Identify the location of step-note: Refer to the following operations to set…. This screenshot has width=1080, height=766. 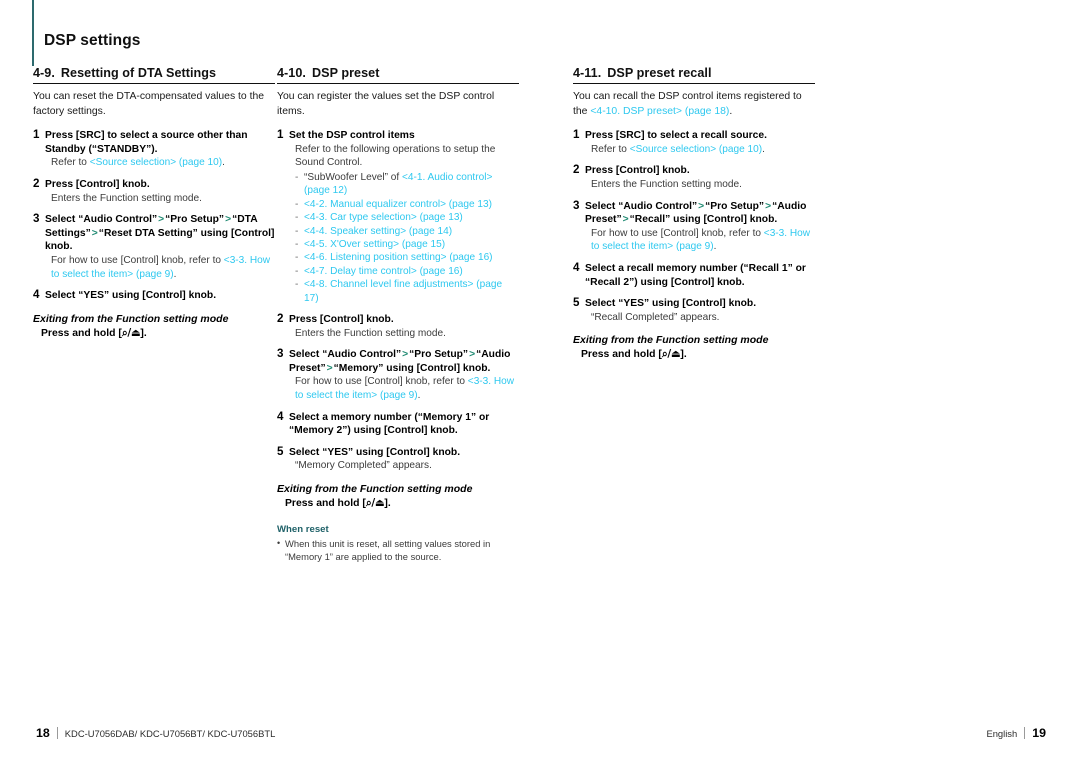
(404, 156).